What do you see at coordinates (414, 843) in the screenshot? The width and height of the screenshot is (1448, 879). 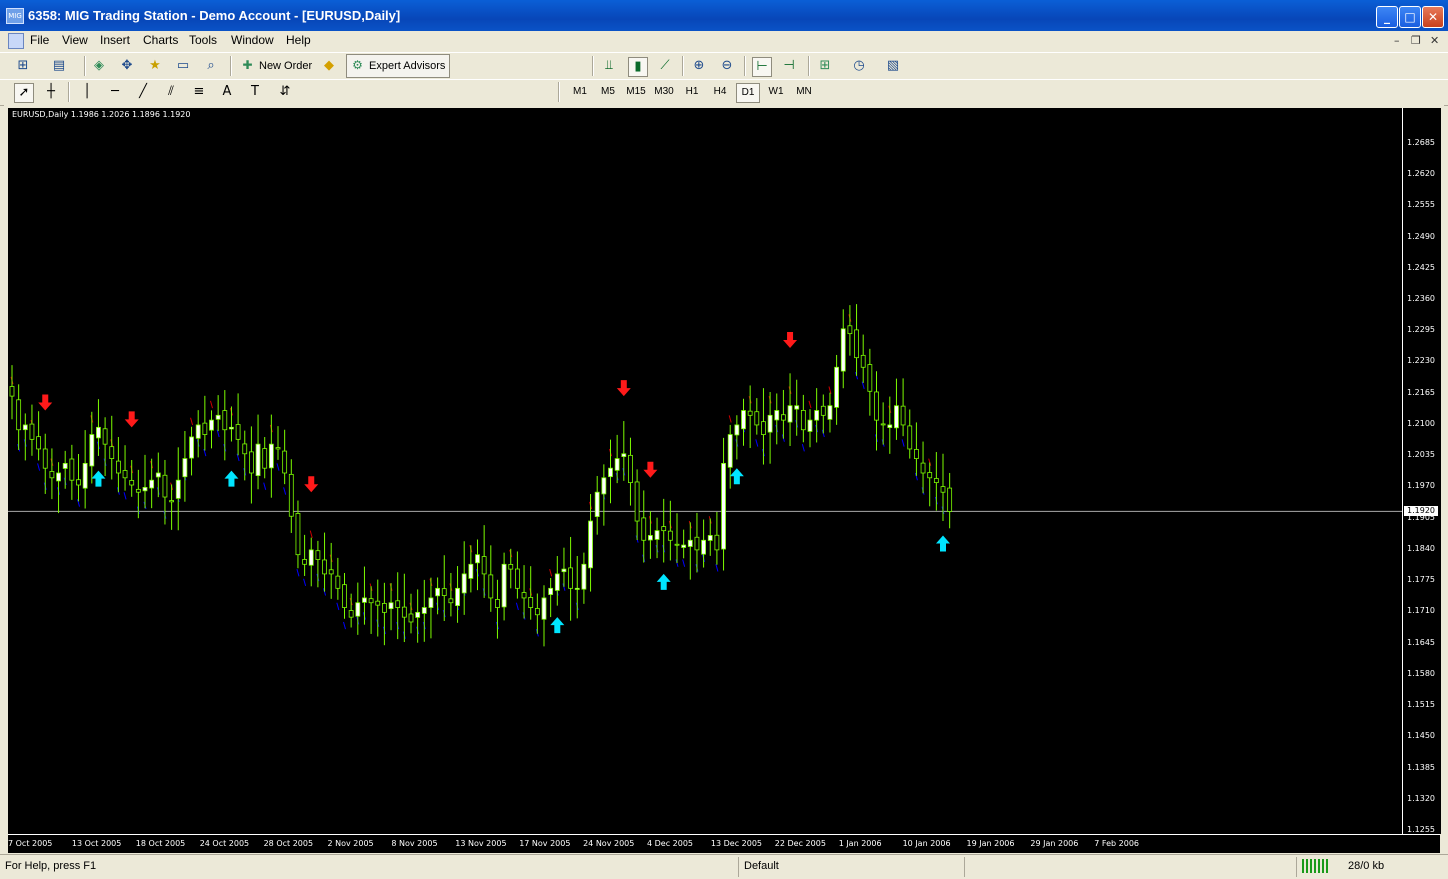 I see `time-tick-label: 8 Nov 2005` at bounding box center [414, 843].